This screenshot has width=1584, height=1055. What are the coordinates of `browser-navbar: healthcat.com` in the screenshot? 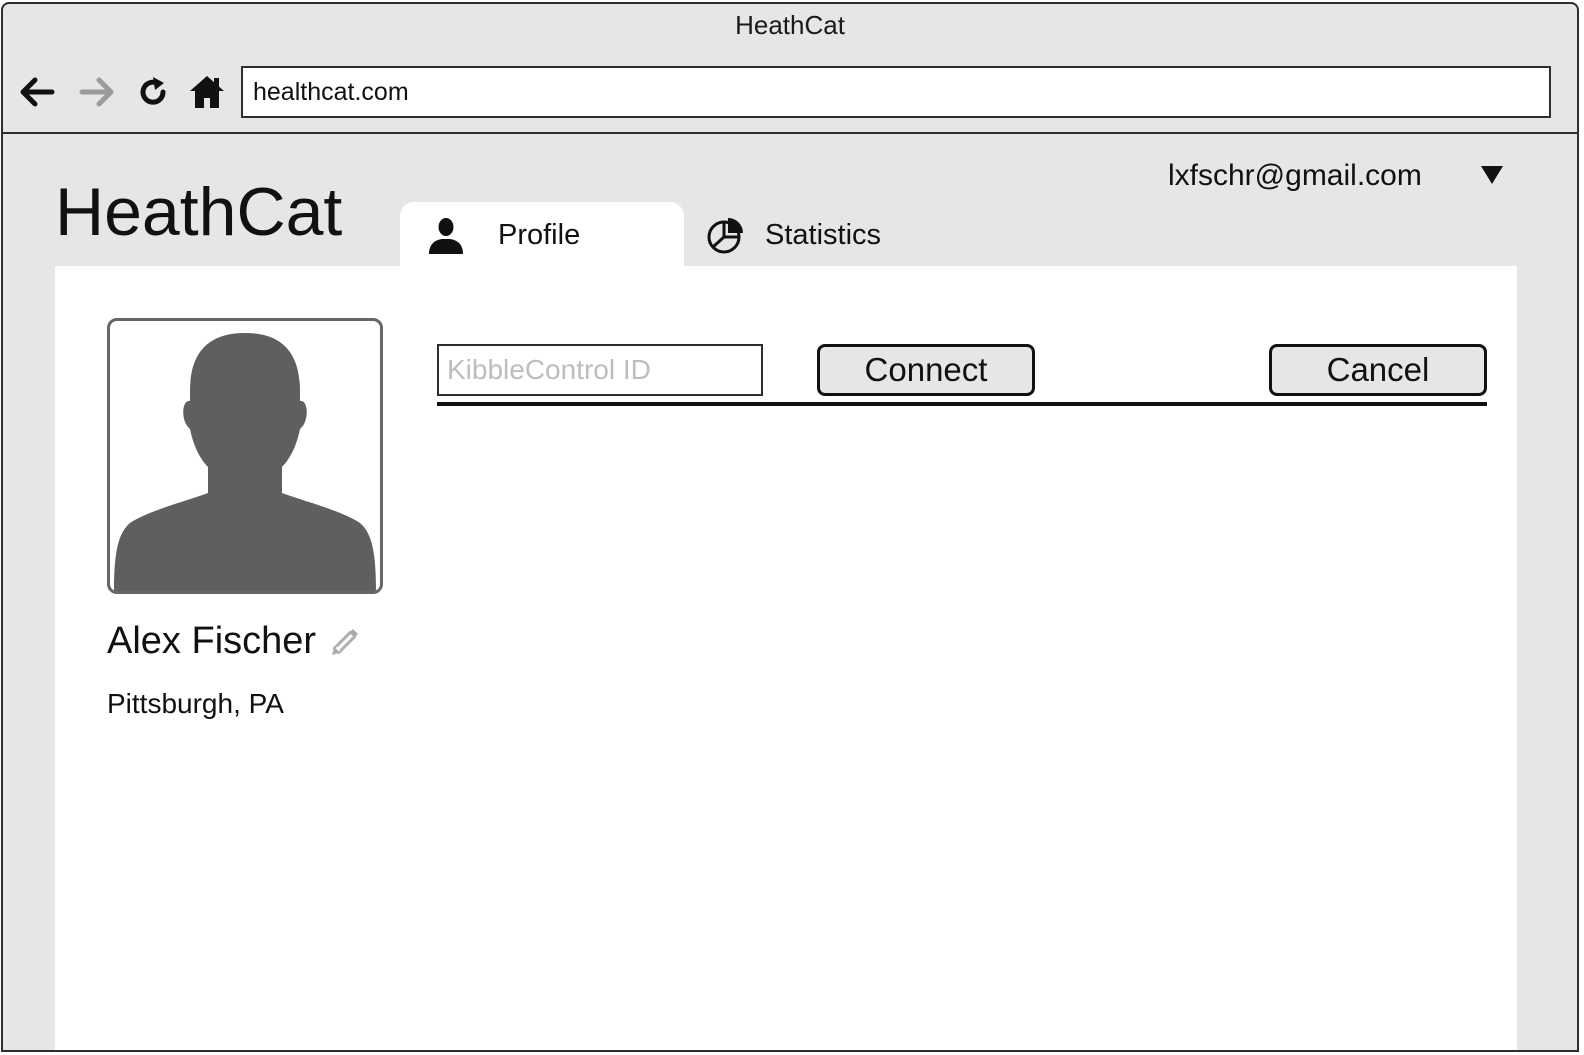 It's located at (790, 92).